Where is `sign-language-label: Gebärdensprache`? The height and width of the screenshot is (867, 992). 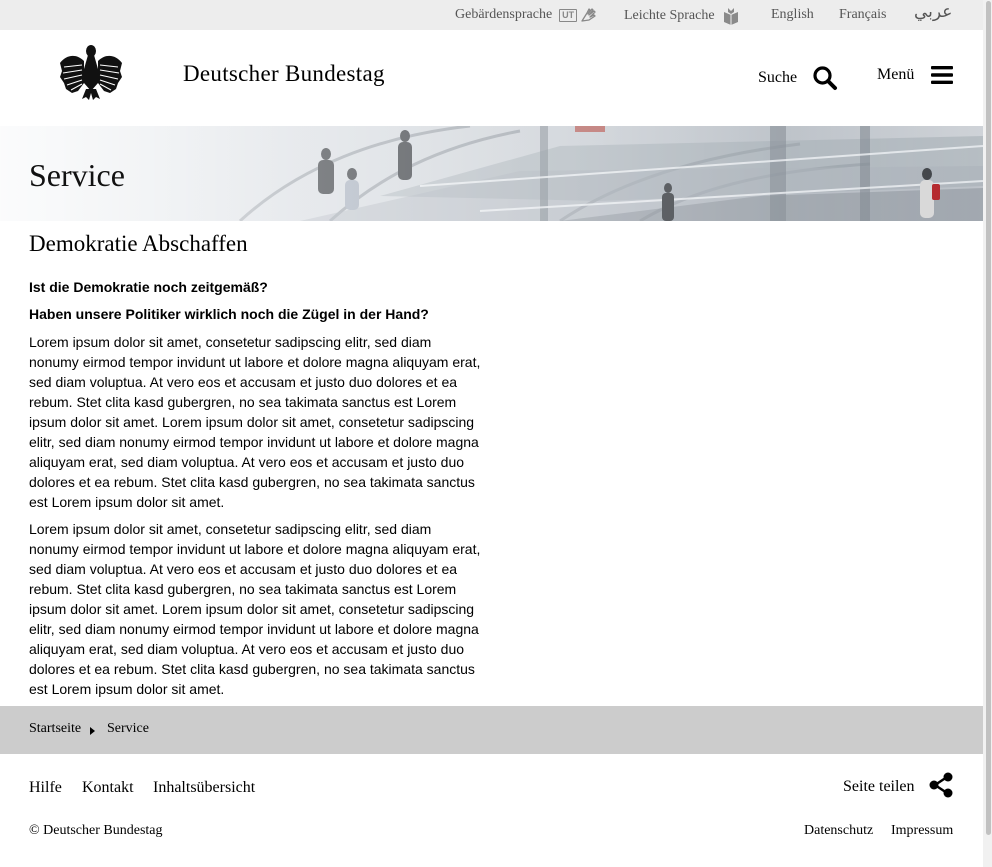
sign-language-label: Gebärdensprache is located at coordinates (504, 14).